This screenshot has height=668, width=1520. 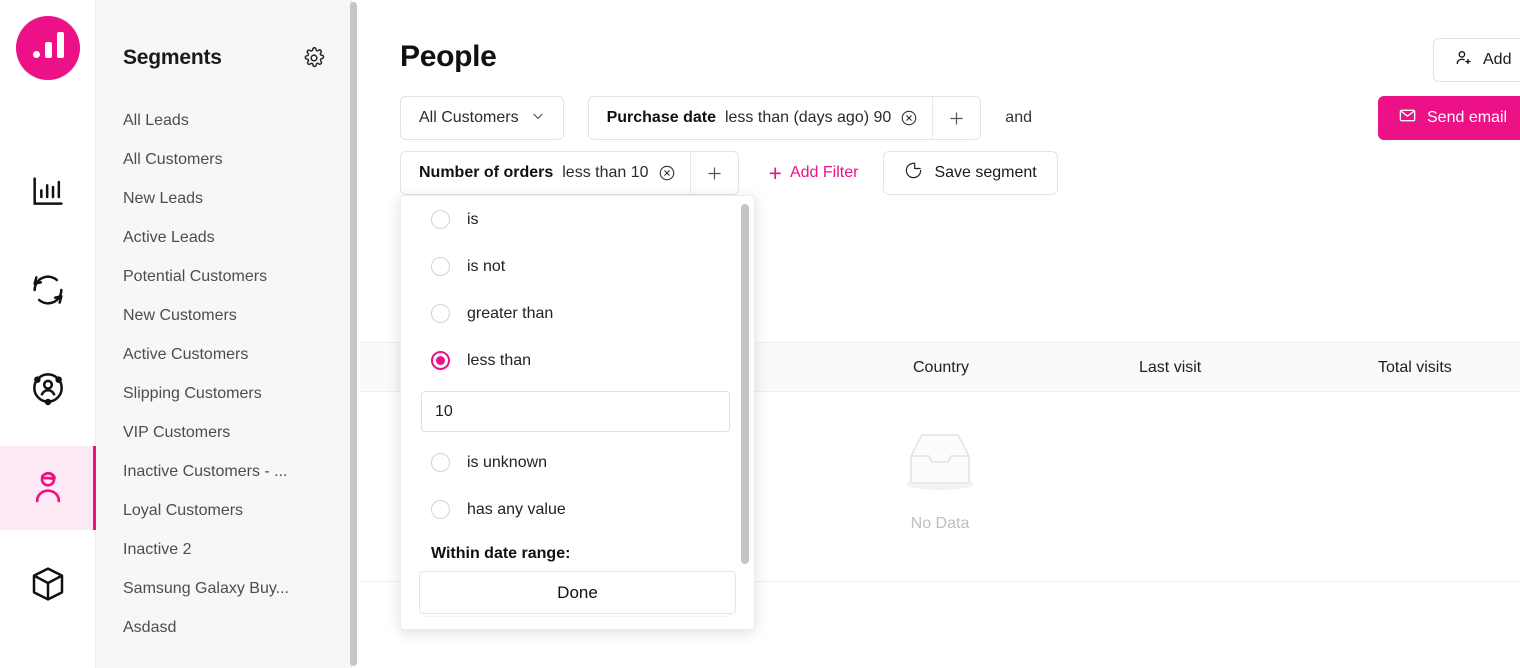 I want to click on empty-inbox-icon, so click(x=940, y=465).